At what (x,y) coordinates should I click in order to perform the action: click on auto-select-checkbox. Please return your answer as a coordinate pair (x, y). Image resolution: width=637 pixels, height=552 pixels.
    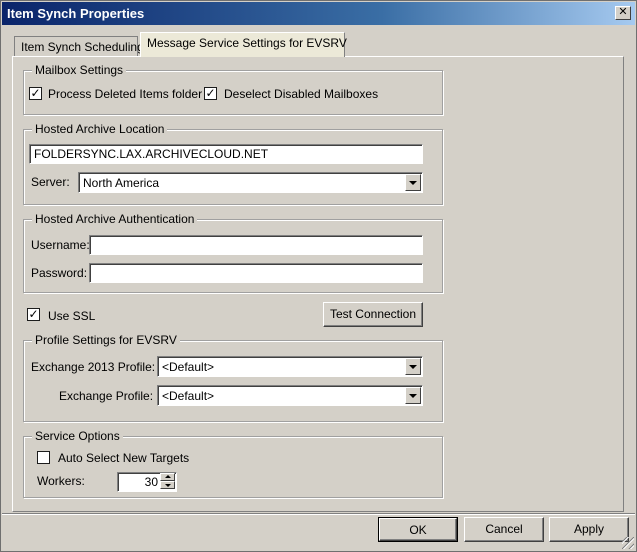
    Looking at the image, I should click on (43, 457).